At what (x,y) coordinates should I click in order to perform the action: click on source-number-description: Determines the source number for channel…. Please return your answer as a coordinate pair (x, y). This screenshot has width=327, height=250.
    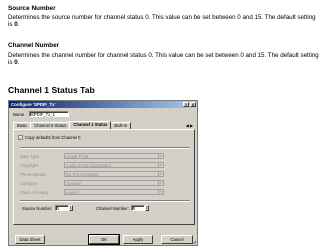
    Looking at the image, I should click on (162, 21).